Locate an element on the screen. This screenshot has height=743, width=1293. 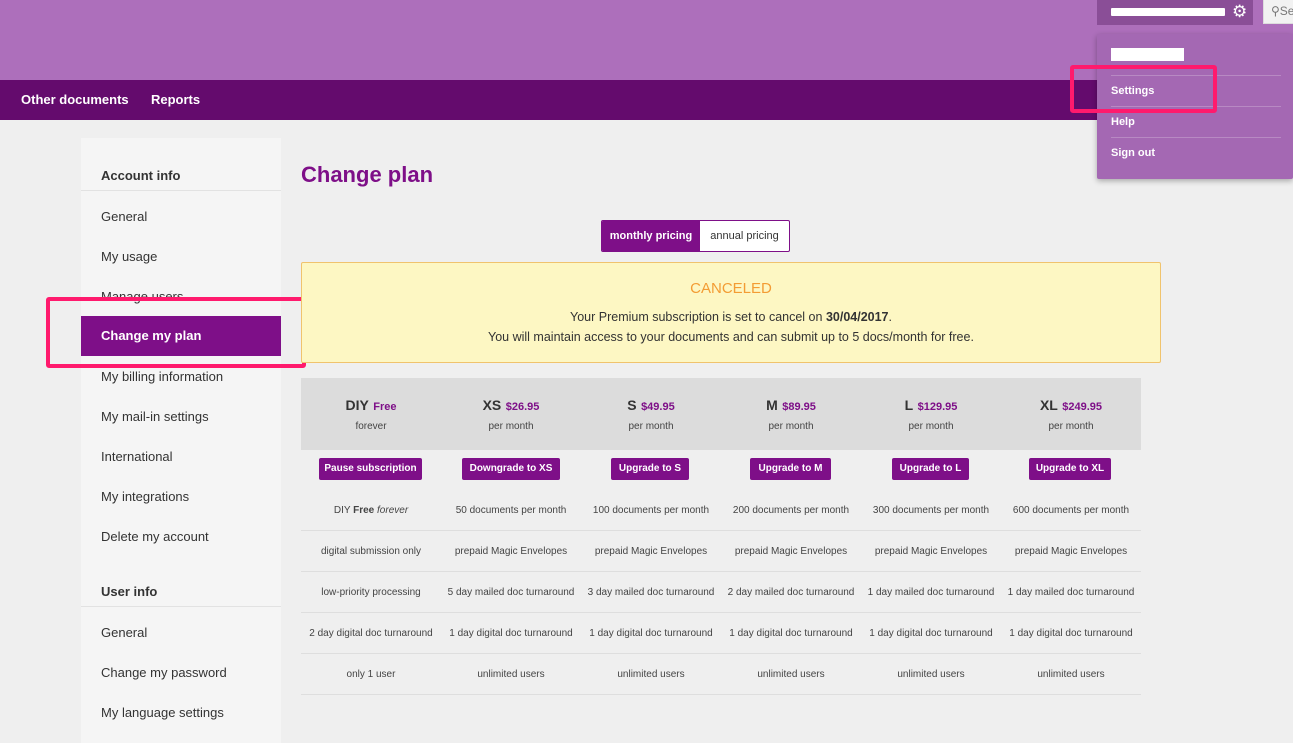
plan-name: XL is located at coordinates (1048, 405).